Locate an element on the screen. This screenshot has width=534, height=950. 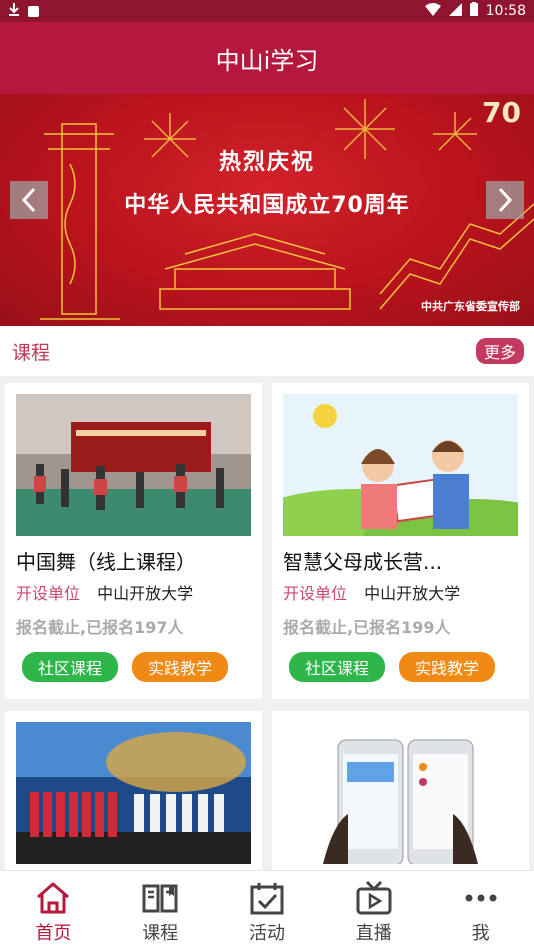
more-dots-icon is located at coordinates (481, 898).